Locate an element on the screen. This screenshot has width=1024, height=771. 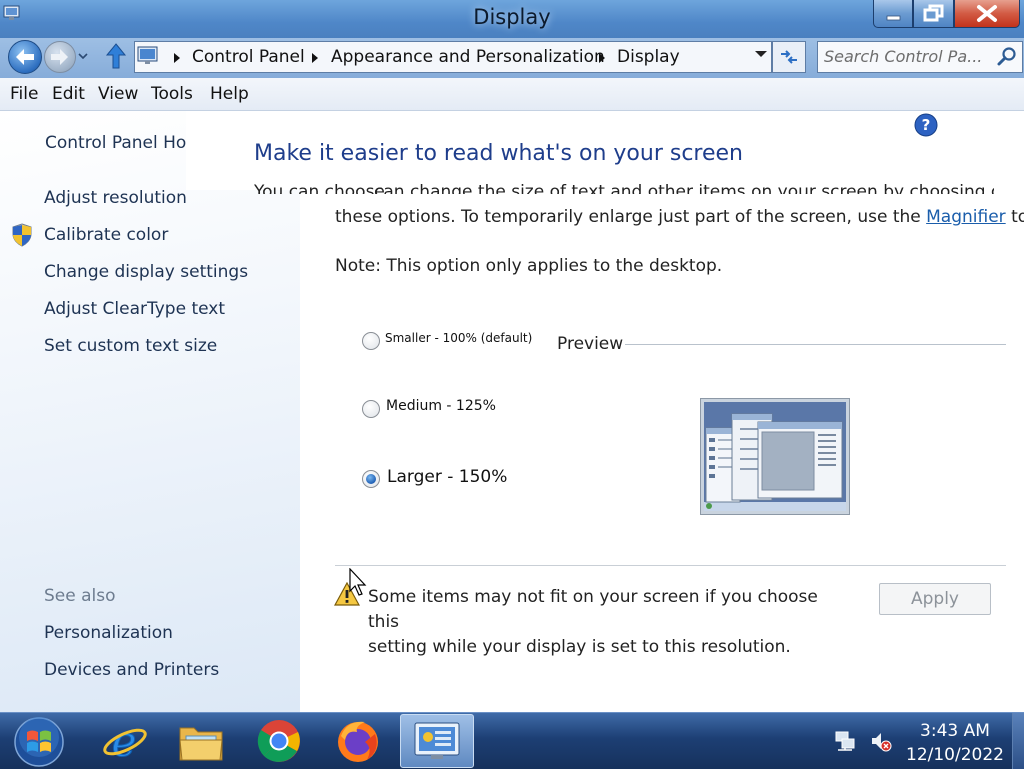
svg-text: e is located at coordinates (124, 741).